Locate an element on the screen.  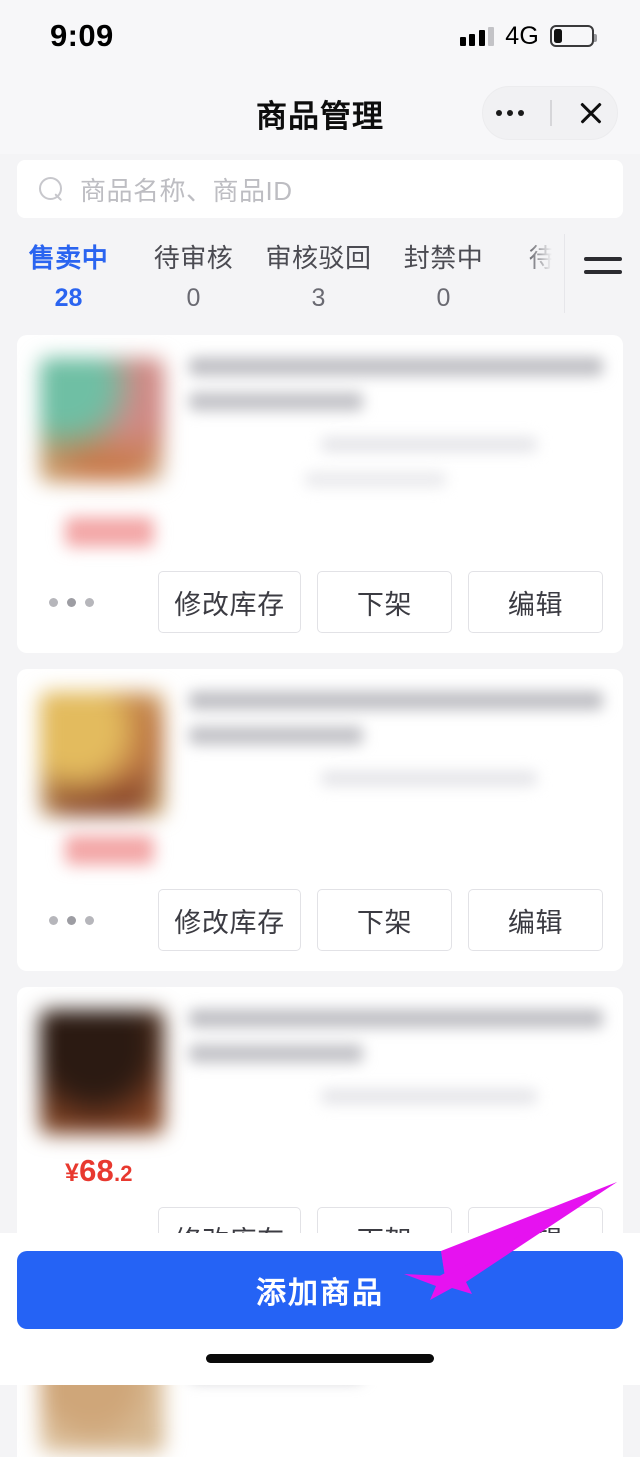
hamburger-menu-icon is located at coordinates (602, 273).